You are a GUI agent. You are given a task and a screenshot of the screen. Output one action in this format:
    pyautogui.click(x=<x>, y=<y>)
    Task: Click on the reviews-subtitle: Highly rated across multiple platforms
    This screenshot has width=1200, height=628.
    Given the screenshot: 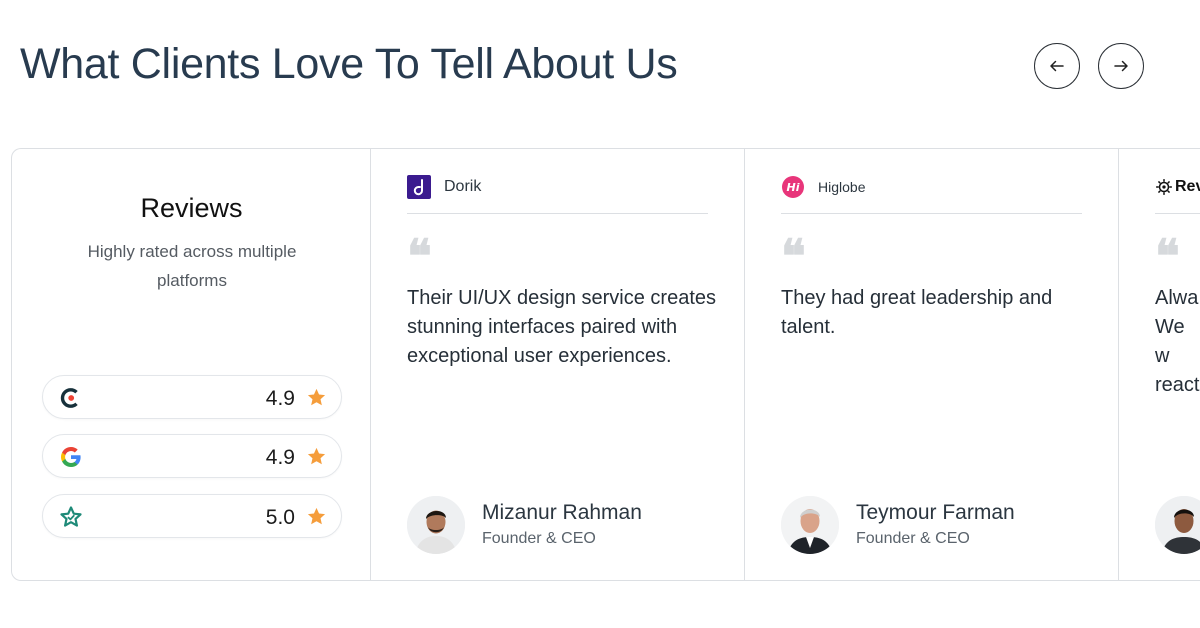 What is the action you would take?
    pyautogui.click(x=192, y=266)
    